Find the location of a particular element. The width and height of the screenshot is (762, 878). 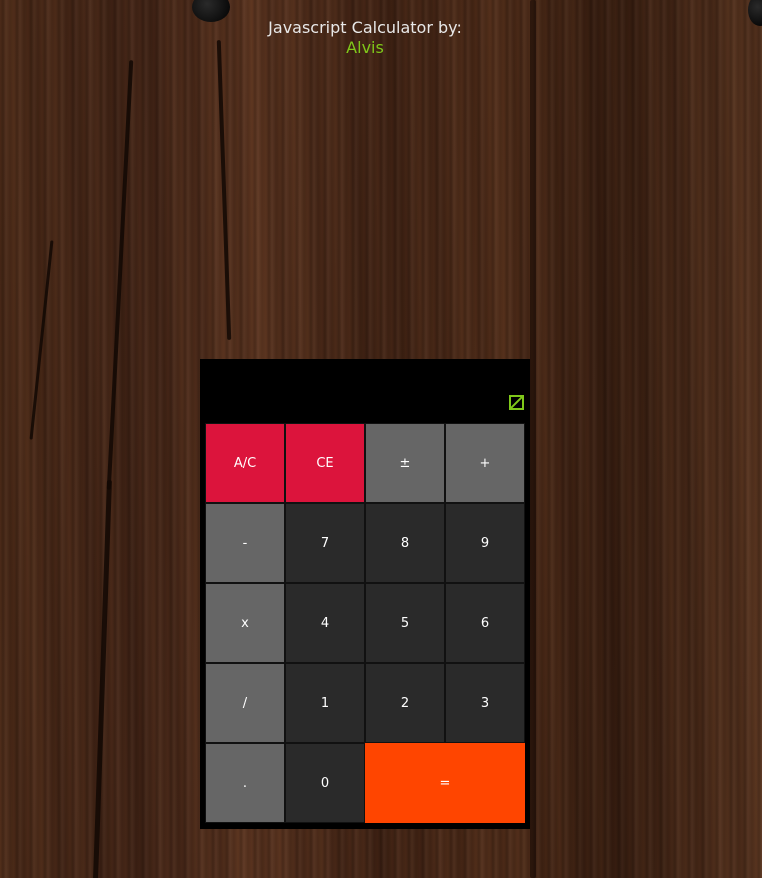

clear-entry-button: CE is located at coordinates (325, 463).